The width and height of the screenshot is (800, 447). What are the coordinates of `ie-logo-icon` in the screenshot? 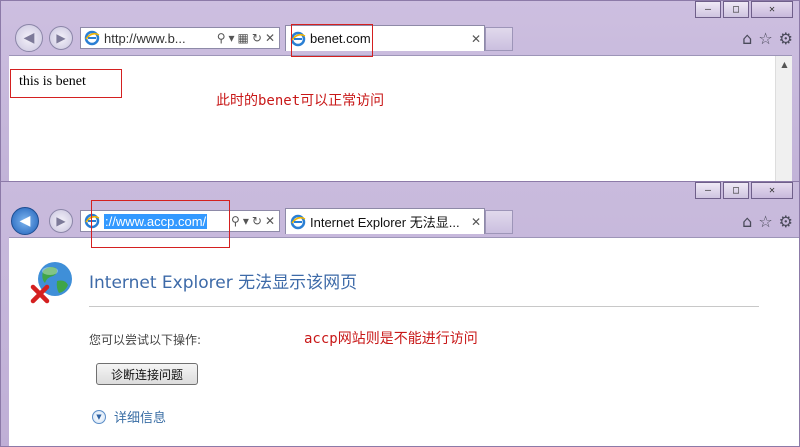 It's located at (92, 38).